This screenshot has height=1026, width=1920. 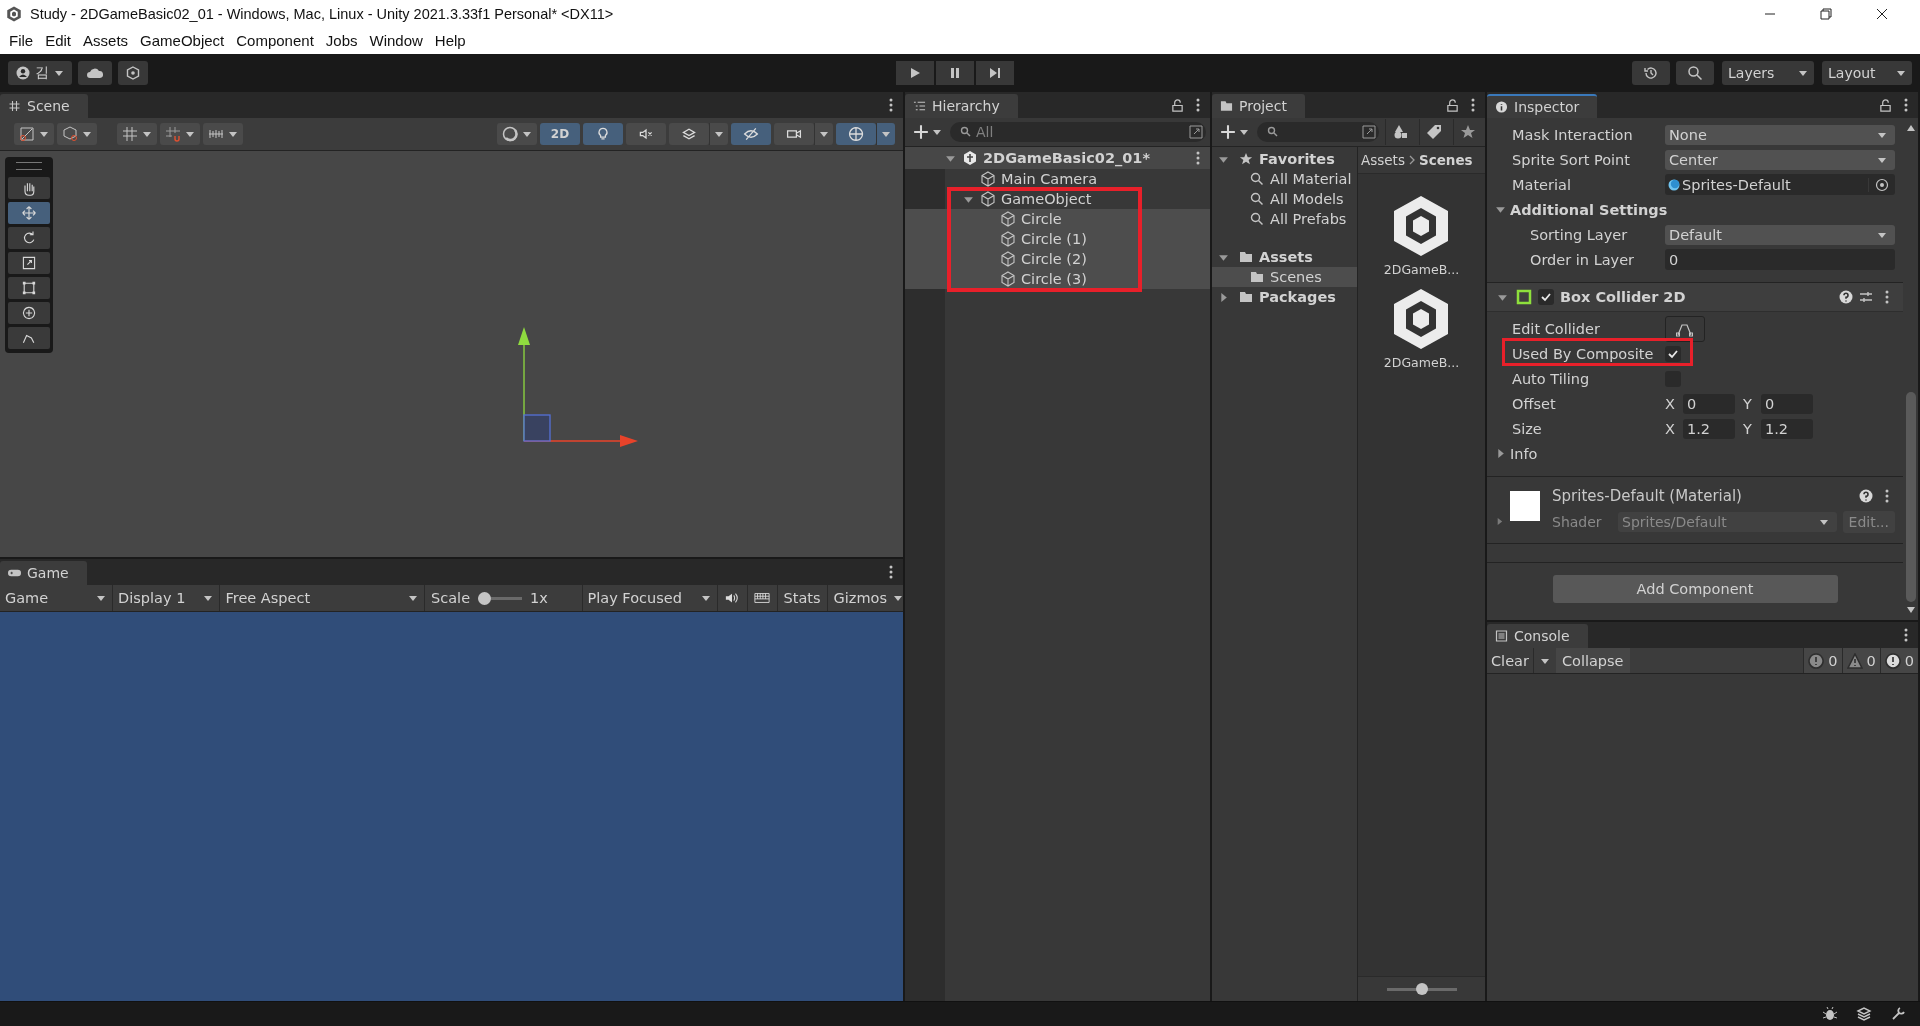 I want to click on scene-header: 2DGameBasic02_01*, so click(x=1057, y=158).